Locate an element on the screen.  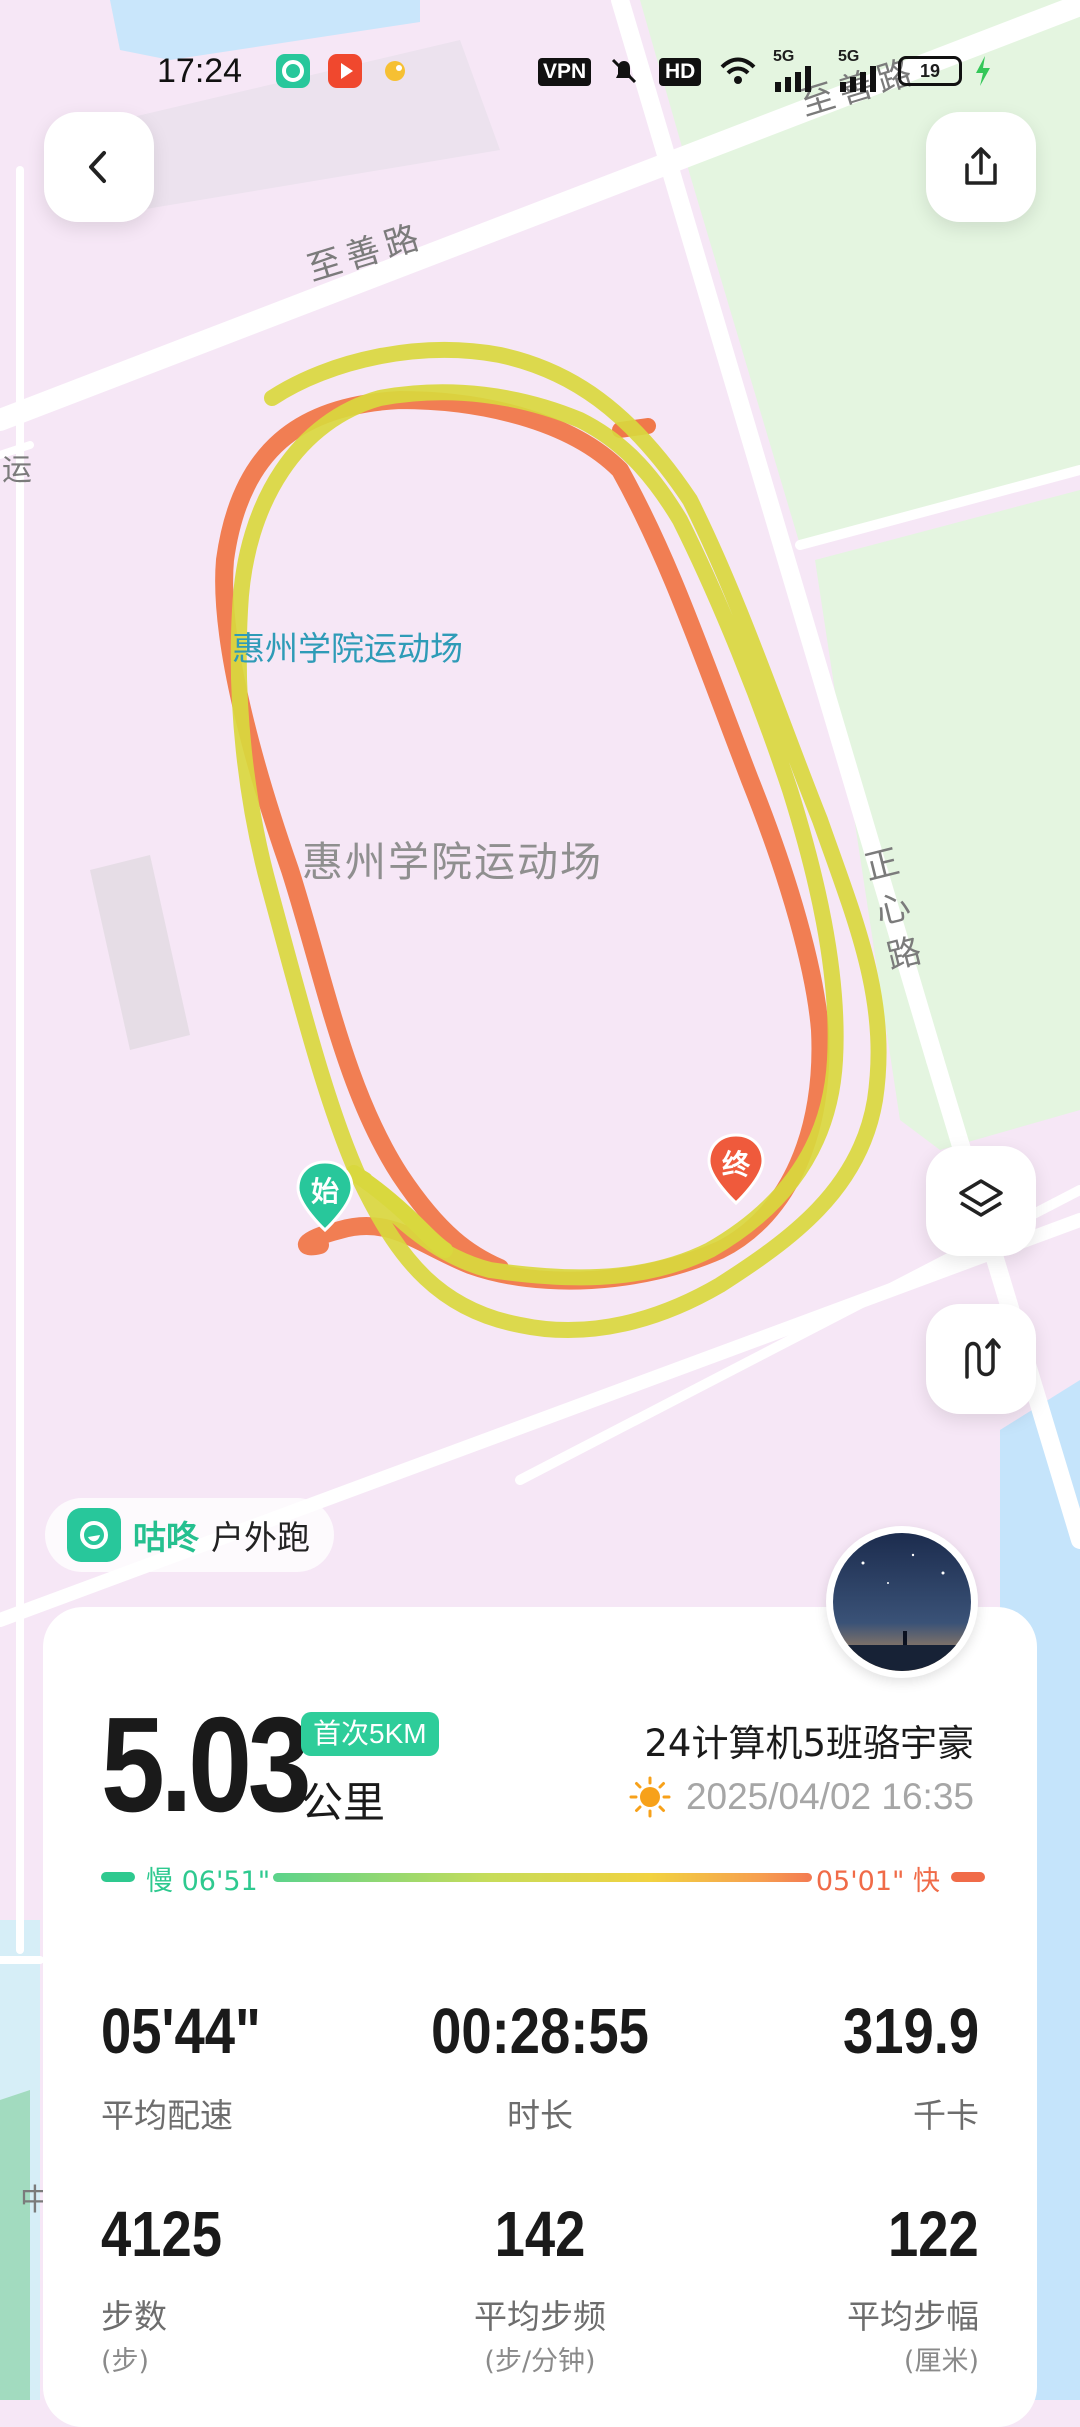
map-edge-char: 运 is located at coordinates (17, 470).